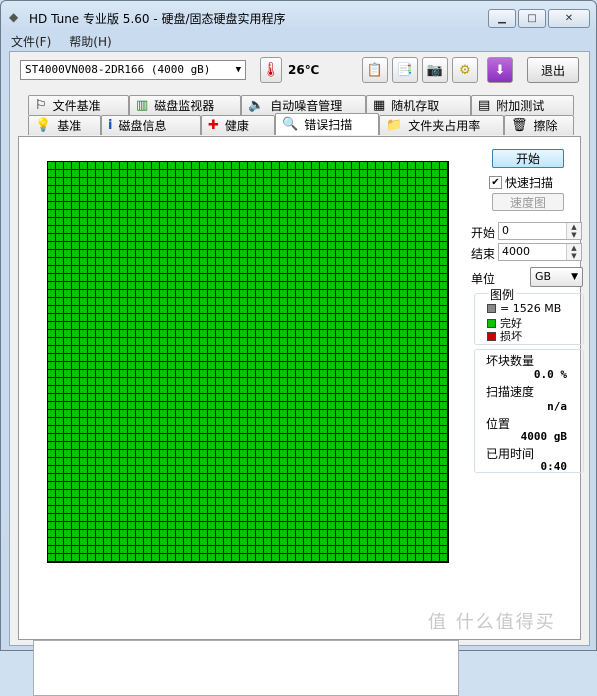  Describe the element at coordinates (69, 126) in the screenshot. I see `tab-label: 基准` at that location.